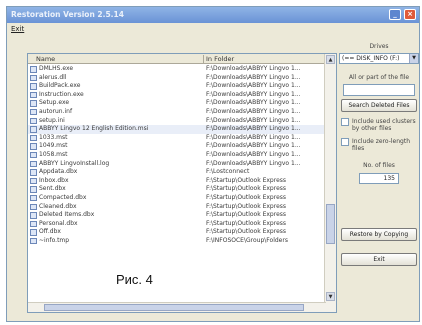  What do you see at coordinates (177, 224) in the screenshot?
I see `table-row: Personal.dbx F:\Startup\Outlook Express` at bounding box center [177, 224].